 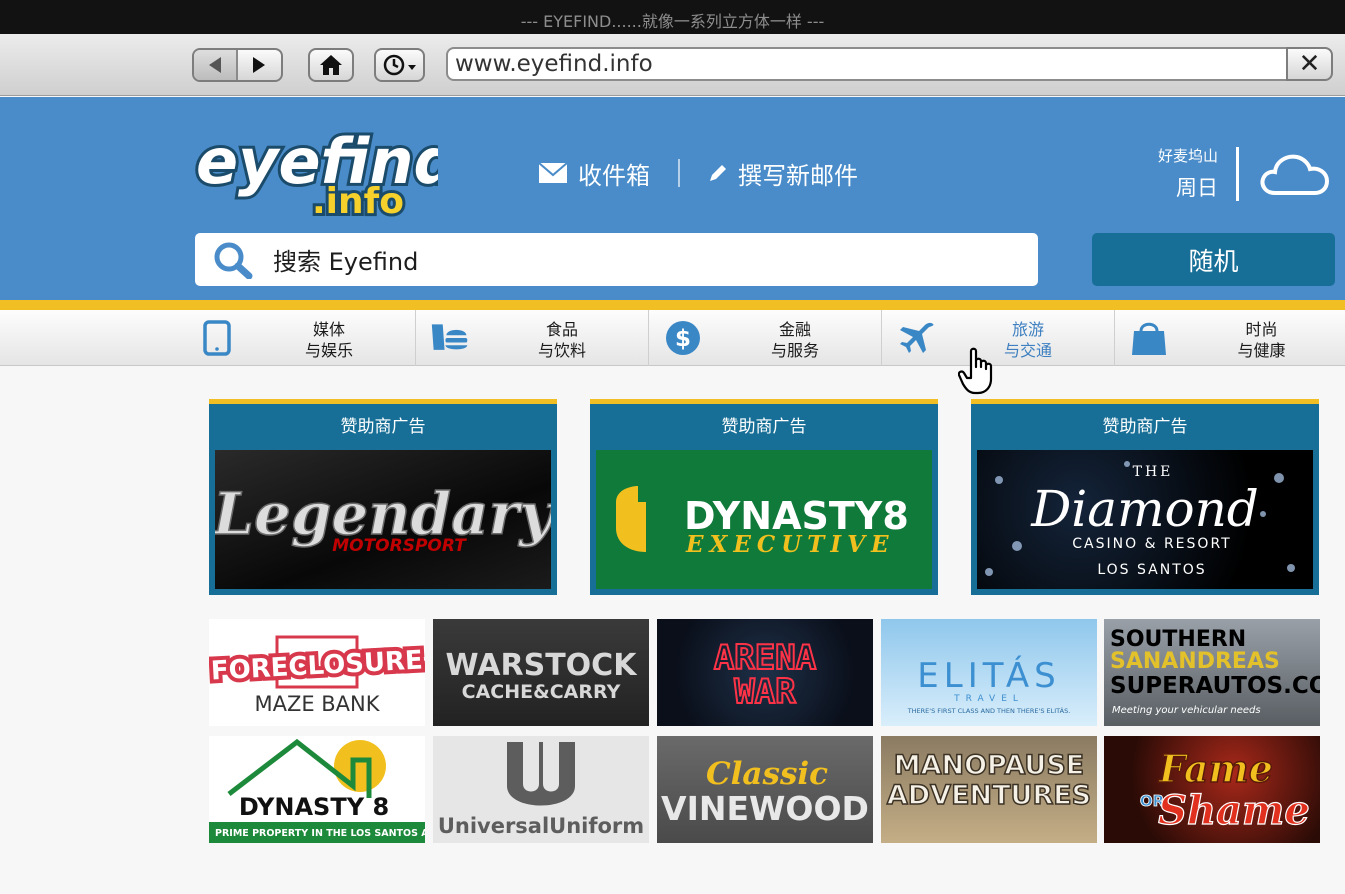 I want to click on dollar-icon: $, so click(x=683, y=338).